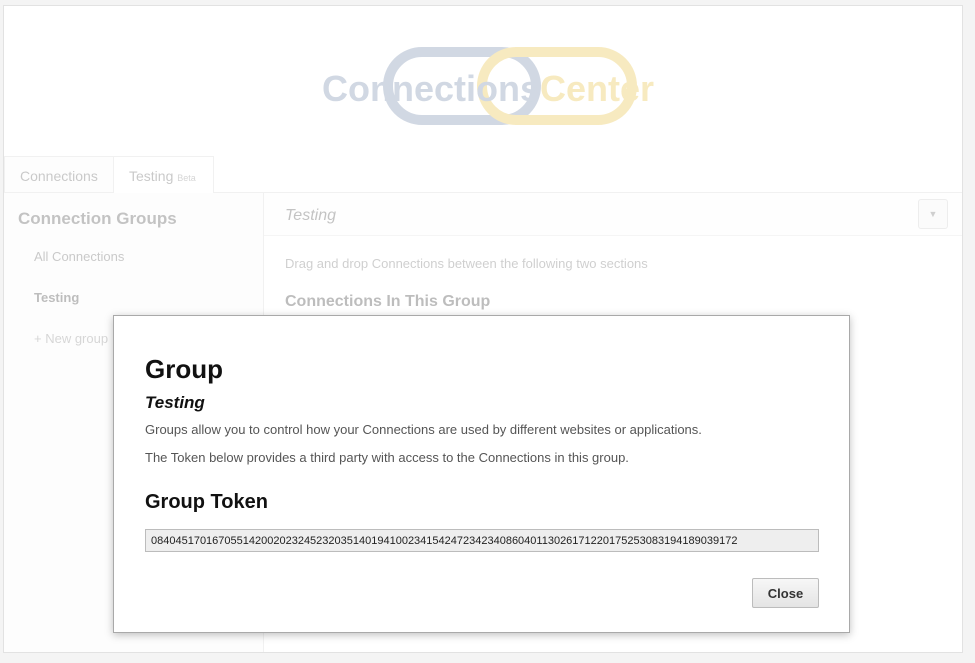 This screenshot has width=975, height=663. I want to click on connections-in-group-heading: Connections In This Group, so click(388, 301).